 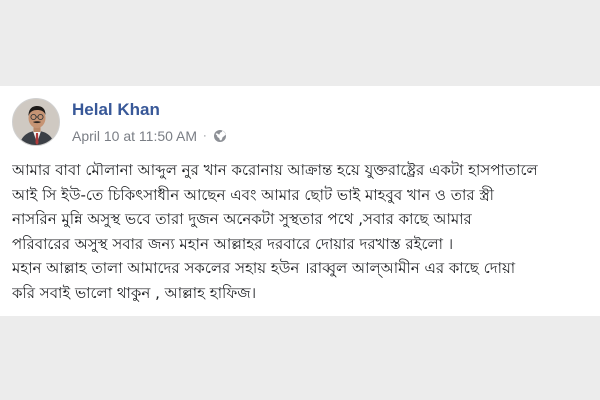 I want to click on globe-icon, so click(x=220, y=136).